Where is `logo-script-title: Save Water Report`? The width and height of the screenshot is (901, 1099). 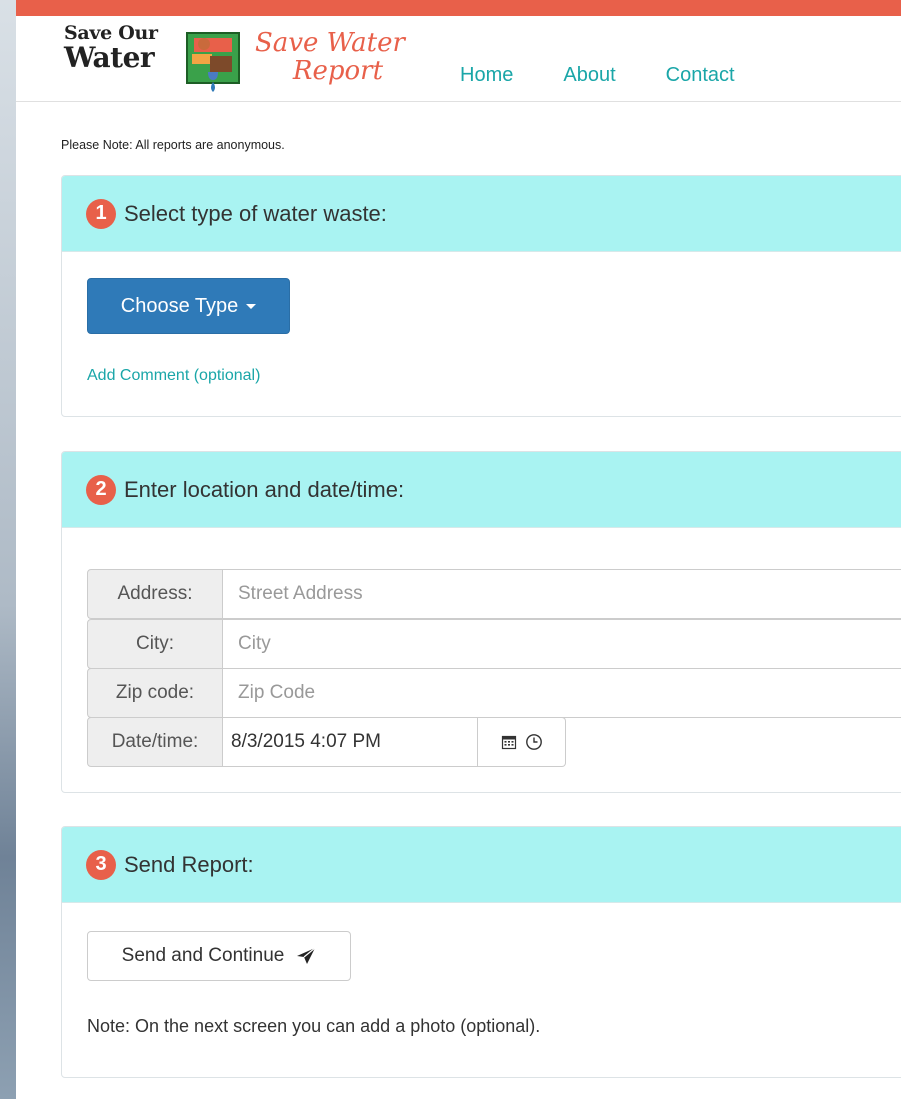 logo-script-title: Save Water Report is located at coordinates (330, 57).